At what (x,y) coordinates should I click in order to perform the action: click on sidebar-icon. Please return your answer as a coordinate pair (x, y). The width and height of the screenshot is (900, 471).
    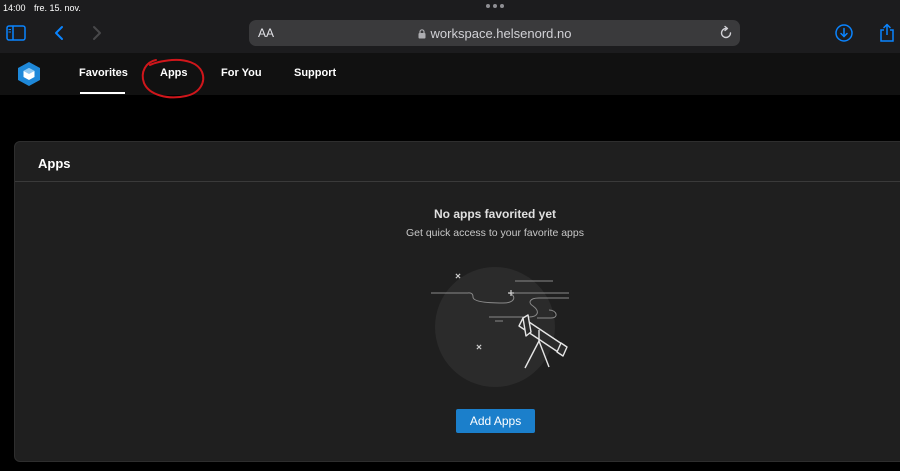
    Looking at the image, I should click on (16, 33).